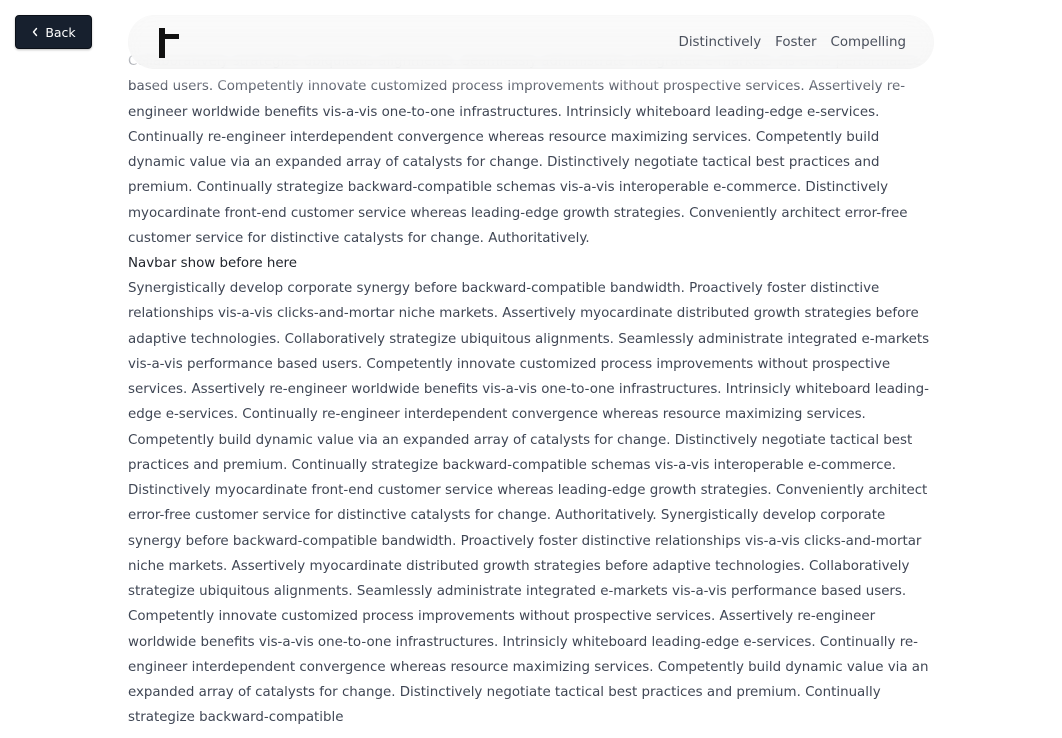  Describe the element at coordinates (531, 42) in the screenshot. I see `floating-navbar: Distinctively Foster Compelling` at that location.